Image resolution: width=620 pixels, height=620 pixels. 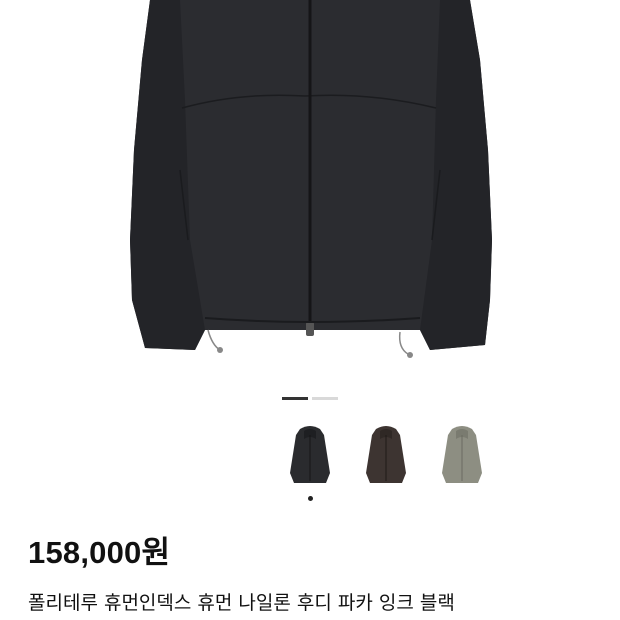 What do you see at coordinates (310, 398) in the screenshot?
I see `image-pager` at bounding box center [310, 398].